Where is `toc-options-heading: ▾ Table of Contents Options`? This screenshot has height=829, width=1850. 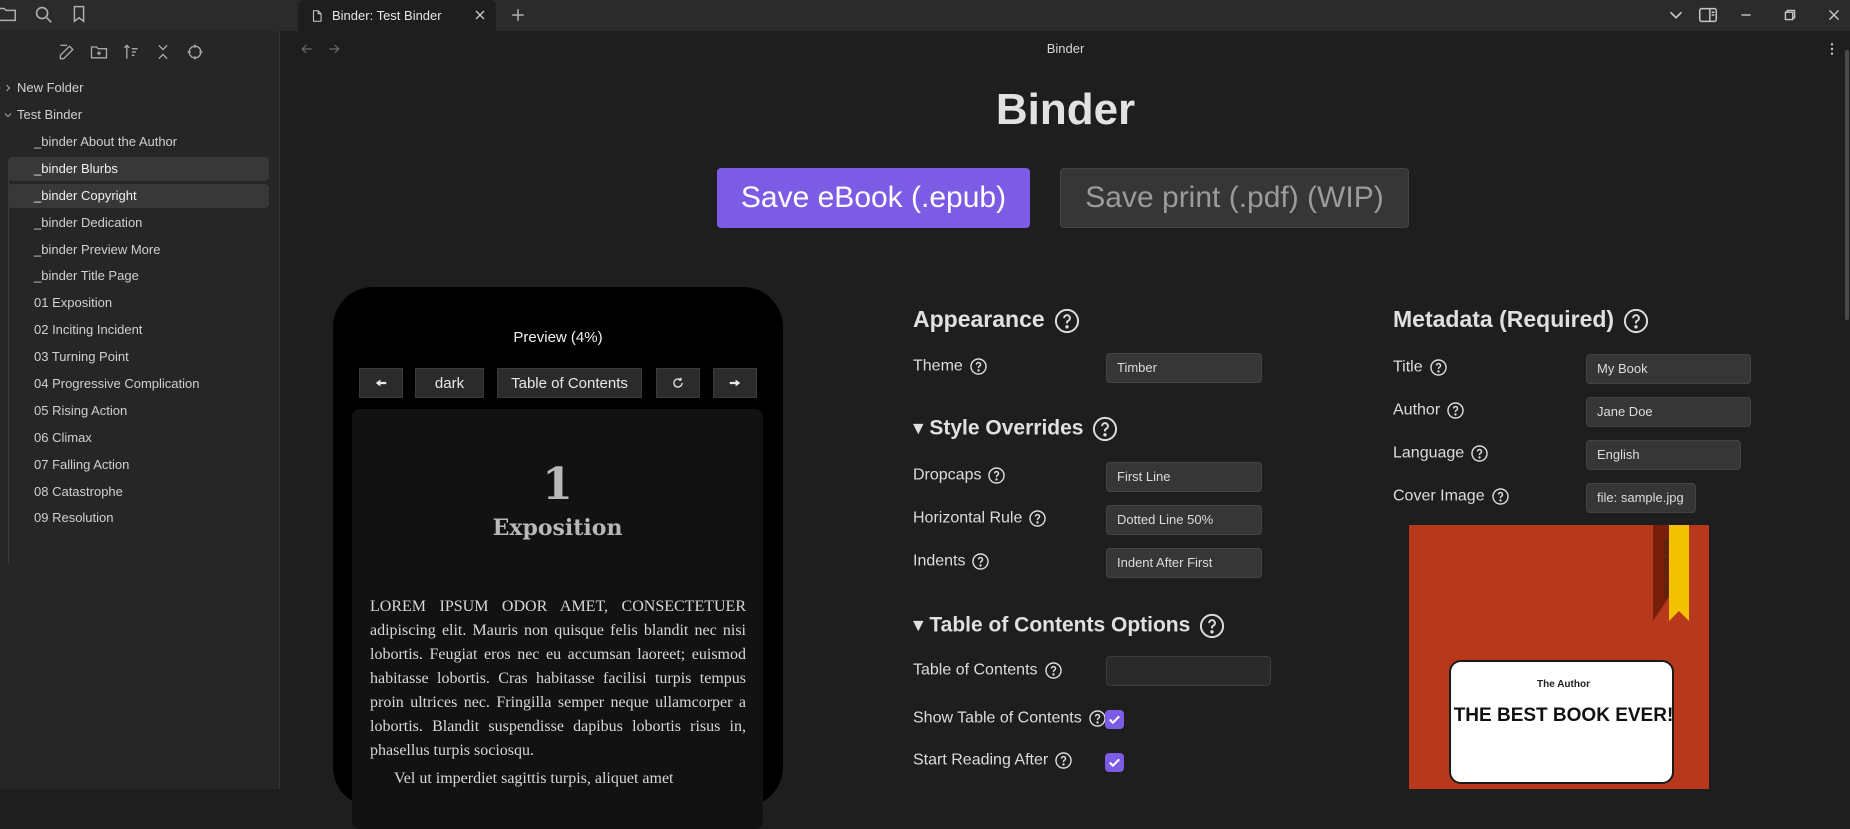
toc-options-heading: ▾ Table of Contents Options is located at coordinates (1069, 626).